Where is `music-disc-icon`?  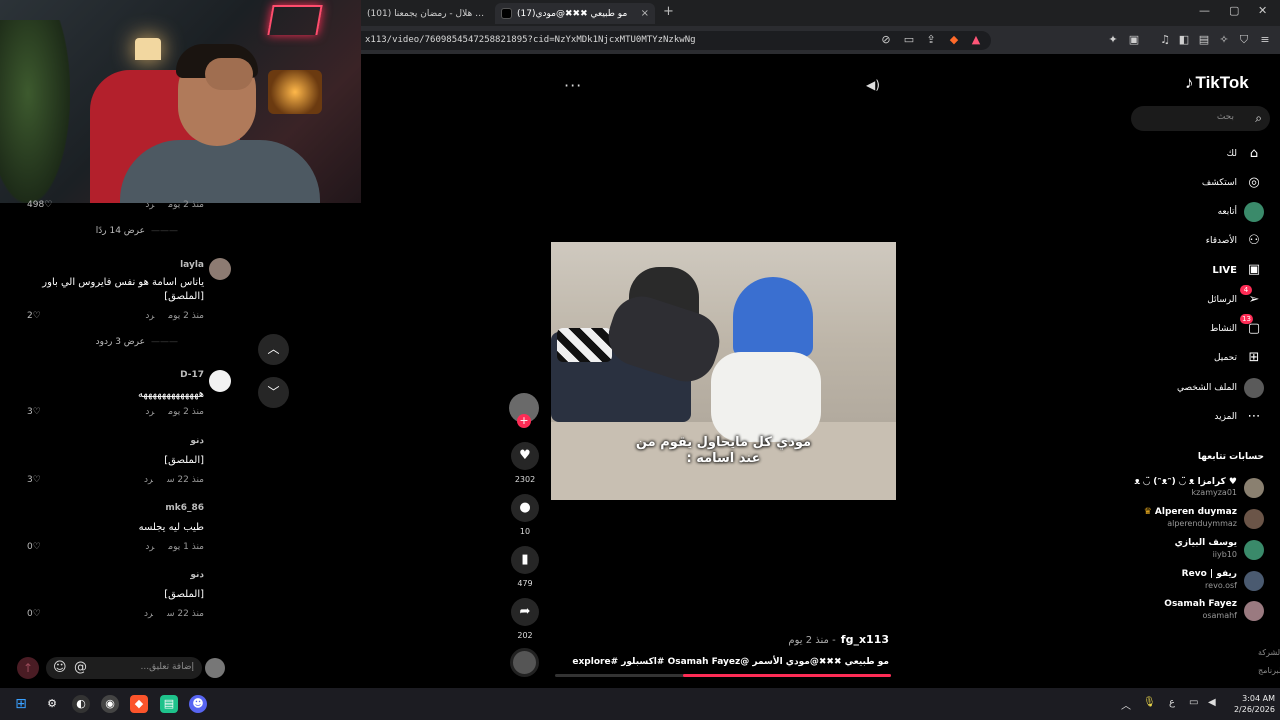 music-disc-icon is located at coordinates (524, 662).